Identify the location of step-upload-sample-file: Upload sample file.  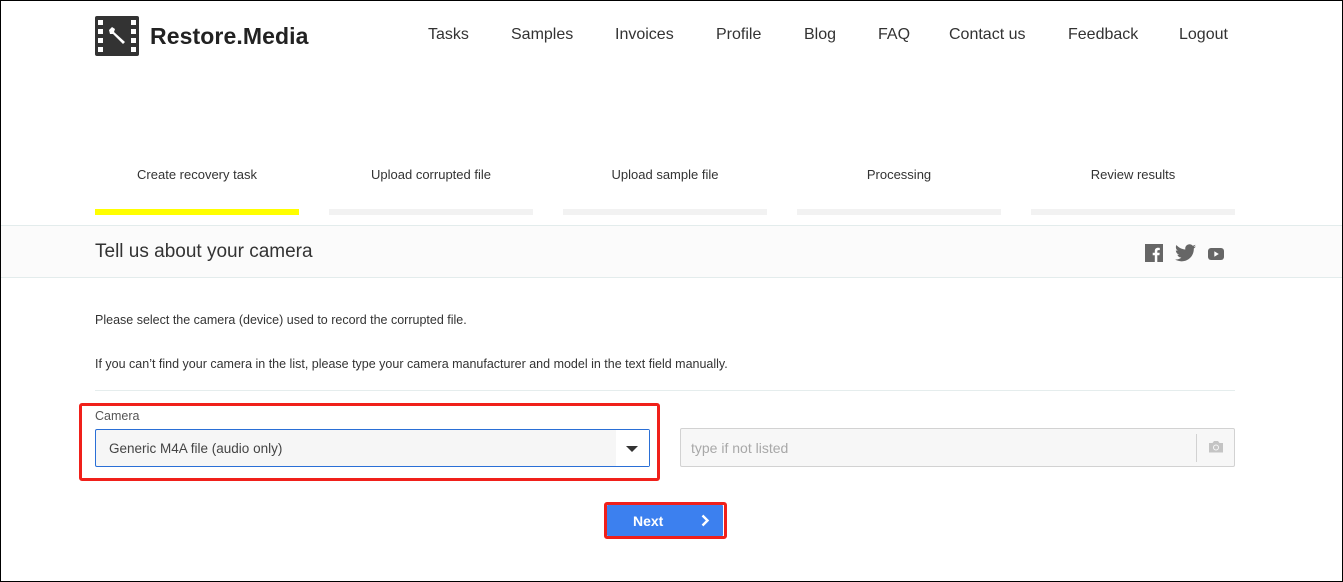
(665, 174).